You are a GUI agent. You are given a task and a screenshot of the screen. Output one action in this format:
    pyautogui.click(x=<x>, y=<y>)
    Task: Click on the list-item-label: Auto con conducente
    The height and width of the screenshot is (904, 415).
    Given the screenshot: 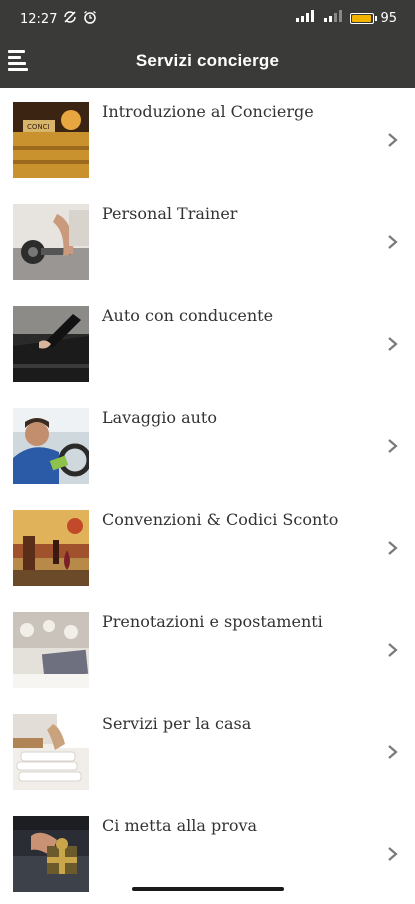 What is the action you would take?
    pyautogui.click(x=188, y=315)
    